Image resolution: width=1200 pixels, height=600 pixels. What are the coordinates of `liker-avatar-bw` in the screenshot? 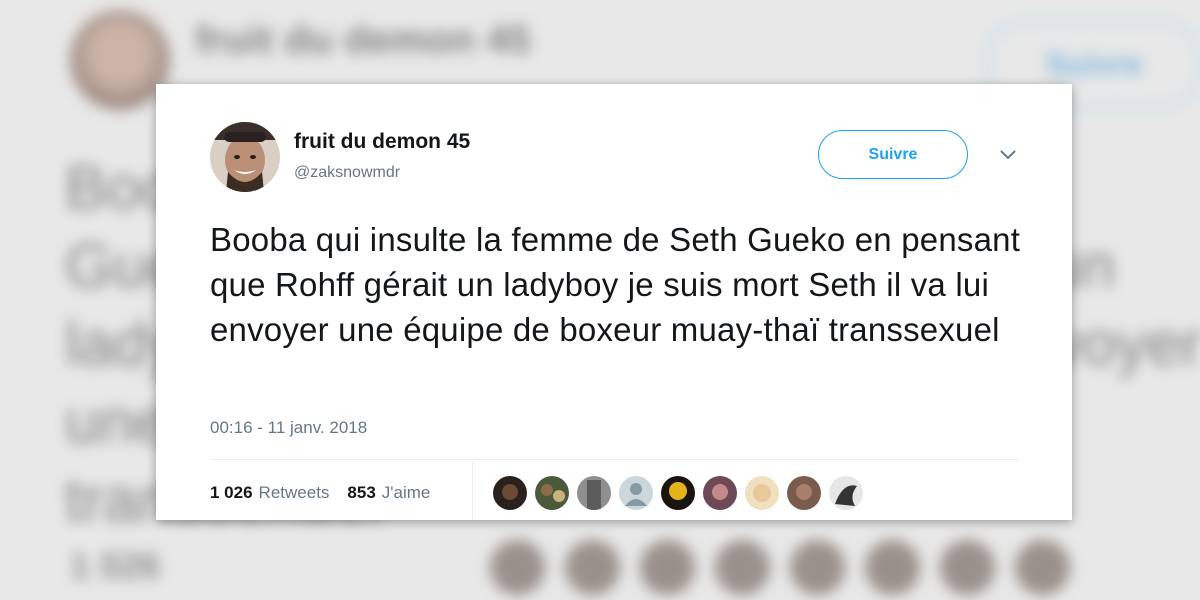 It's located at (846, 493).